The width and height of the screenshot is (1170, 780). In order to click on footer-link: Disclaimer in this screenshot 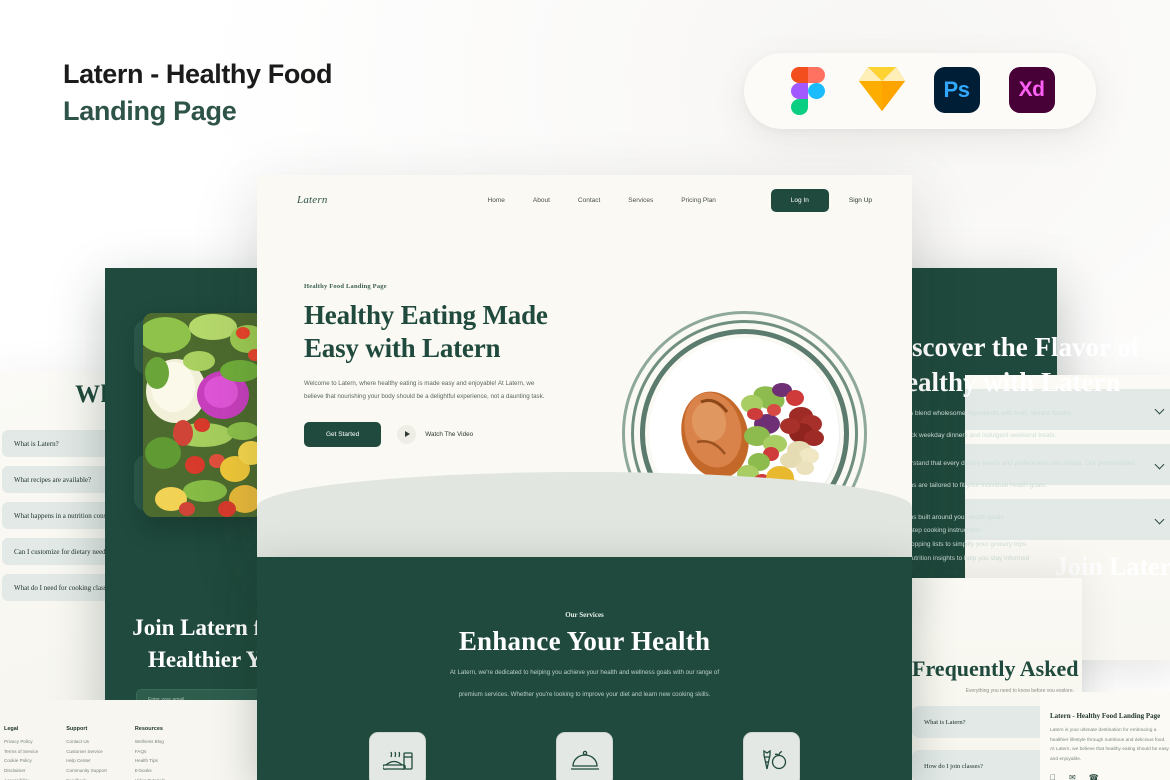, I will do `click(21, 771)`.